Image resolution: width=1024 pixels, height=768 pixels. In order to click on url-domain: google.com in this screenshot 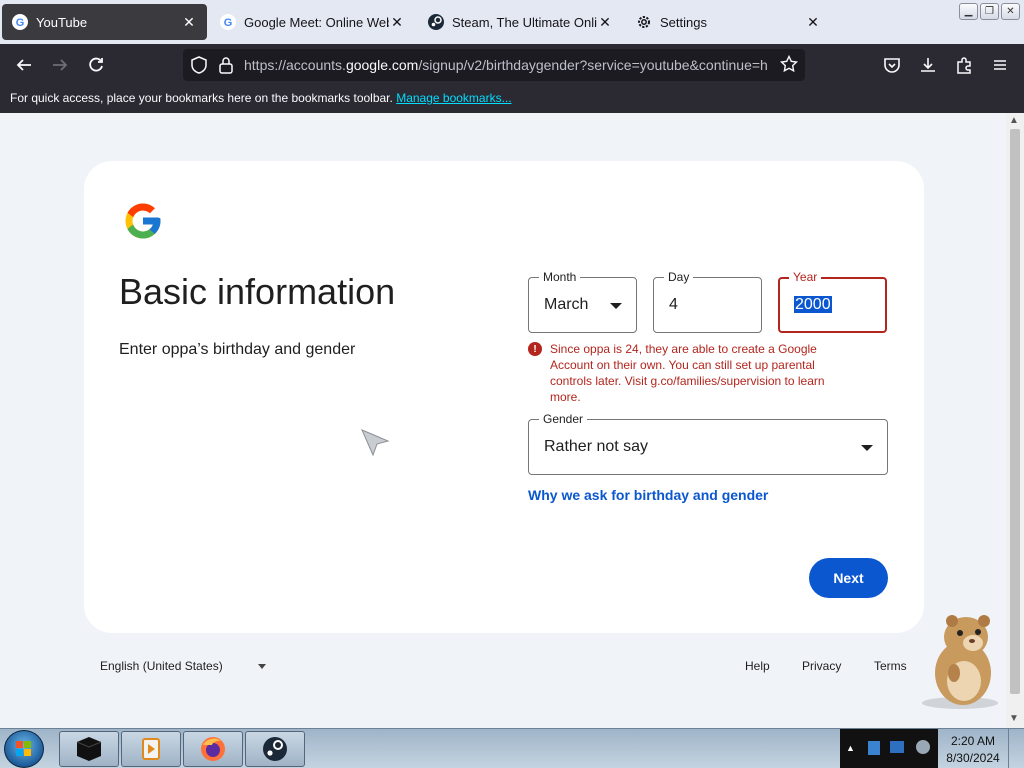, I will do `click(382, 65)`.